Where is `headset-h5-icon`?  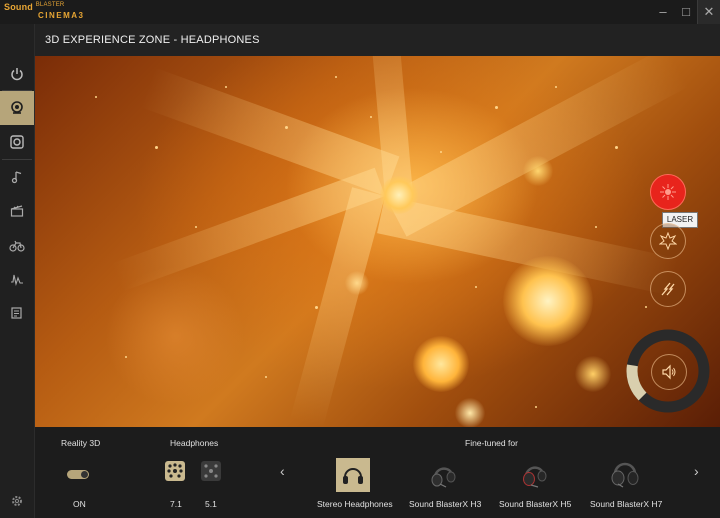
headset-h5-icon is located at coordinates (535, 477).